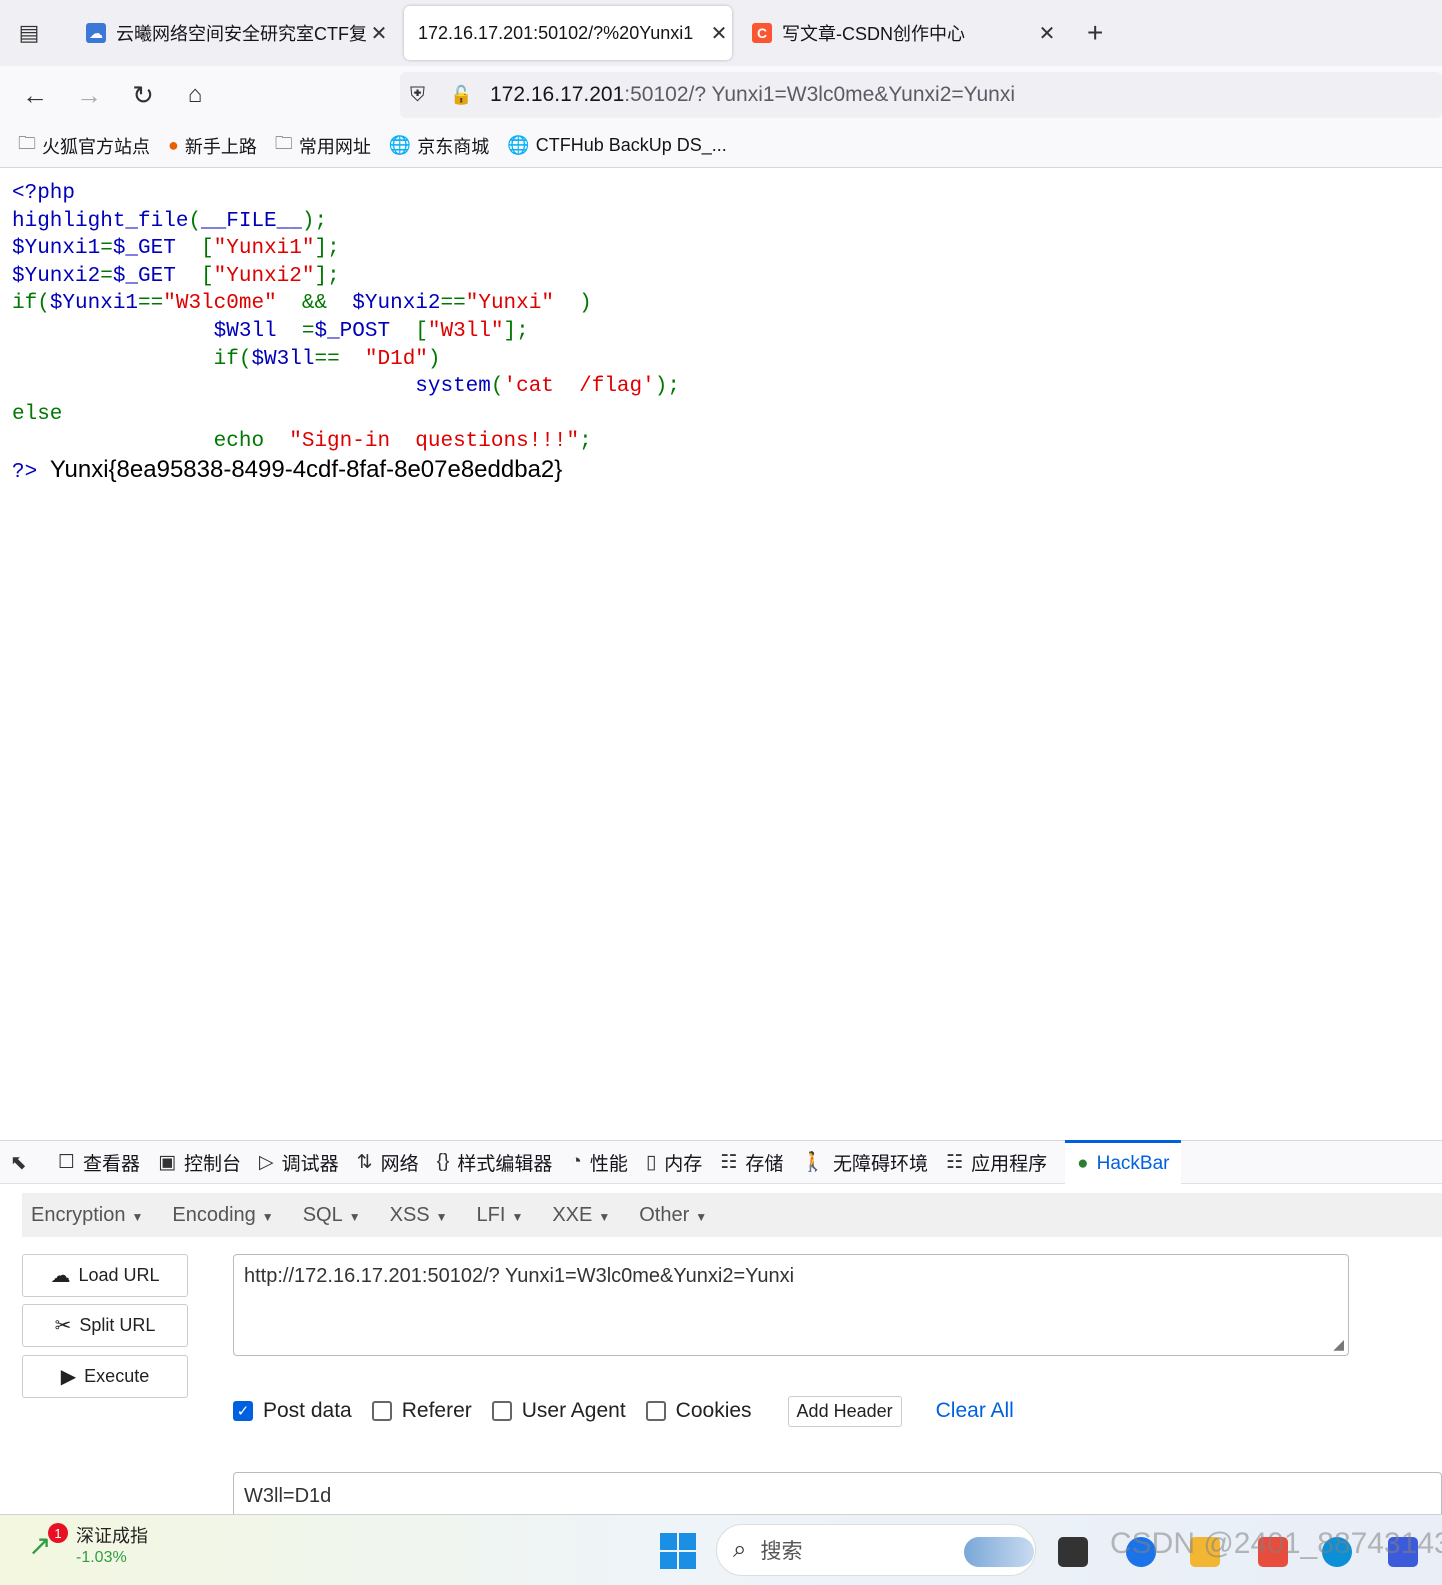 This screenshot has width=1442, height=1585. What do you see at coordinates (292, 1411) in the screenshot?
I see `post-data-checkbox: ✓ Post data` at bounding box center [292, 1411].